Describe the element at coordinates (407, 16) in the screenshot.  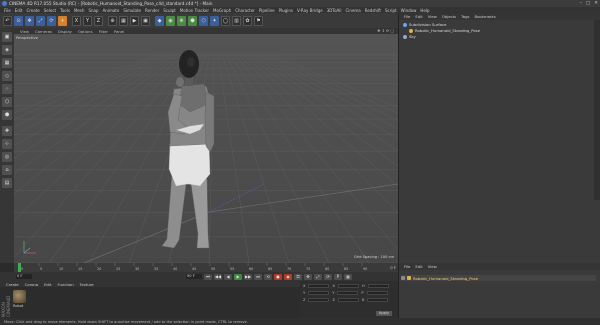
I see `object-menu-file: File` at that location.